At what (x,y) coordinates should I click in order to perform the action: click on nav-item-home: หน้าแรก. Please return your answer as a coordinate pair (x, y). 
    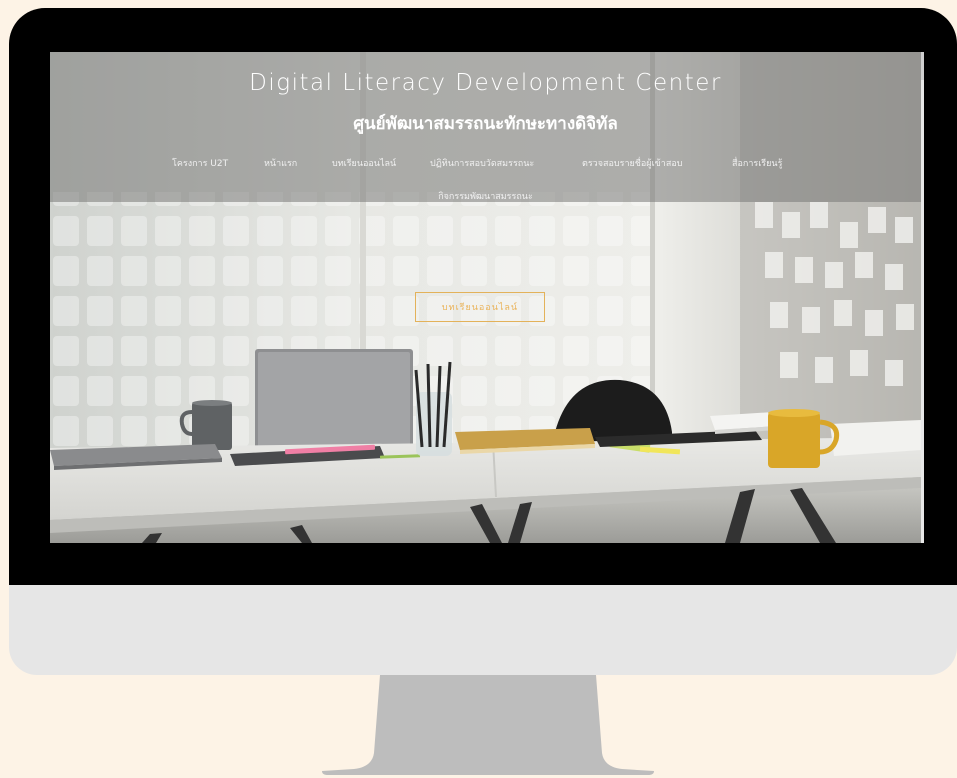
    Looking at the image, I should click on (280, 163).